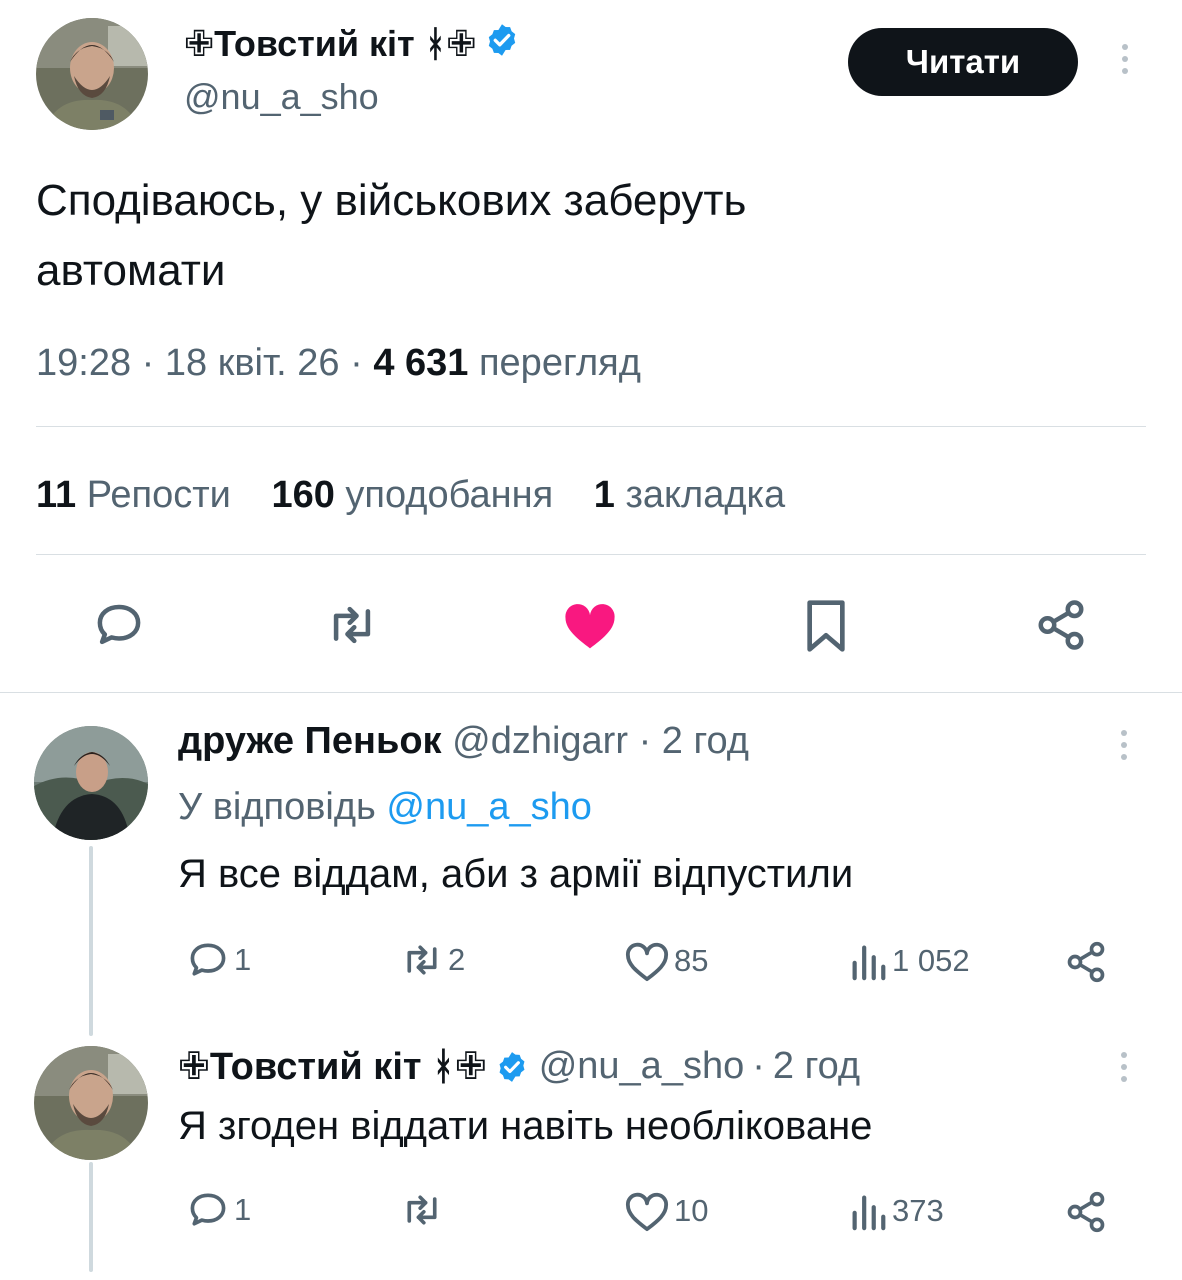  I want to click on reply-text: Я згоден віддати навіть необліковане, so click(525, 1126).